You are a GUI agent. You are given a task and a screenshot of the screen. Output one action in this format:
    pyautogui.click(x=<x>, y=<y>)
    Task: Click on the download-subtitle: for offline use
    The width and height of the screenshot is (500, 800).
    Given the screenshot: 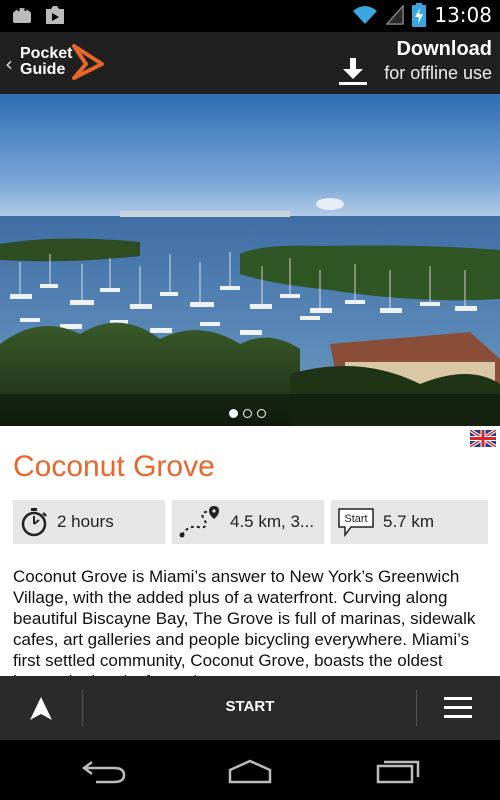 What is the action you would take?
    pyautogui.click(x=438, y=73)
    